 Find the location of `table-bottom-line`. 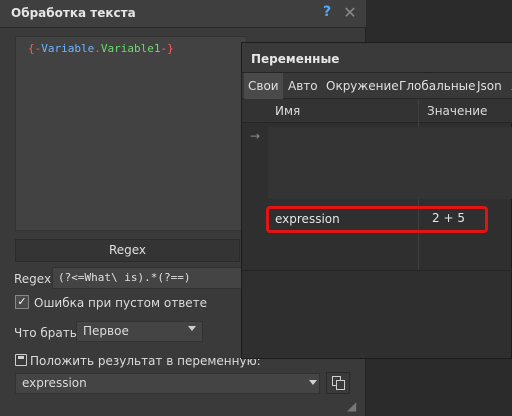

table-bottom-line is located at coordinates (377, 270).